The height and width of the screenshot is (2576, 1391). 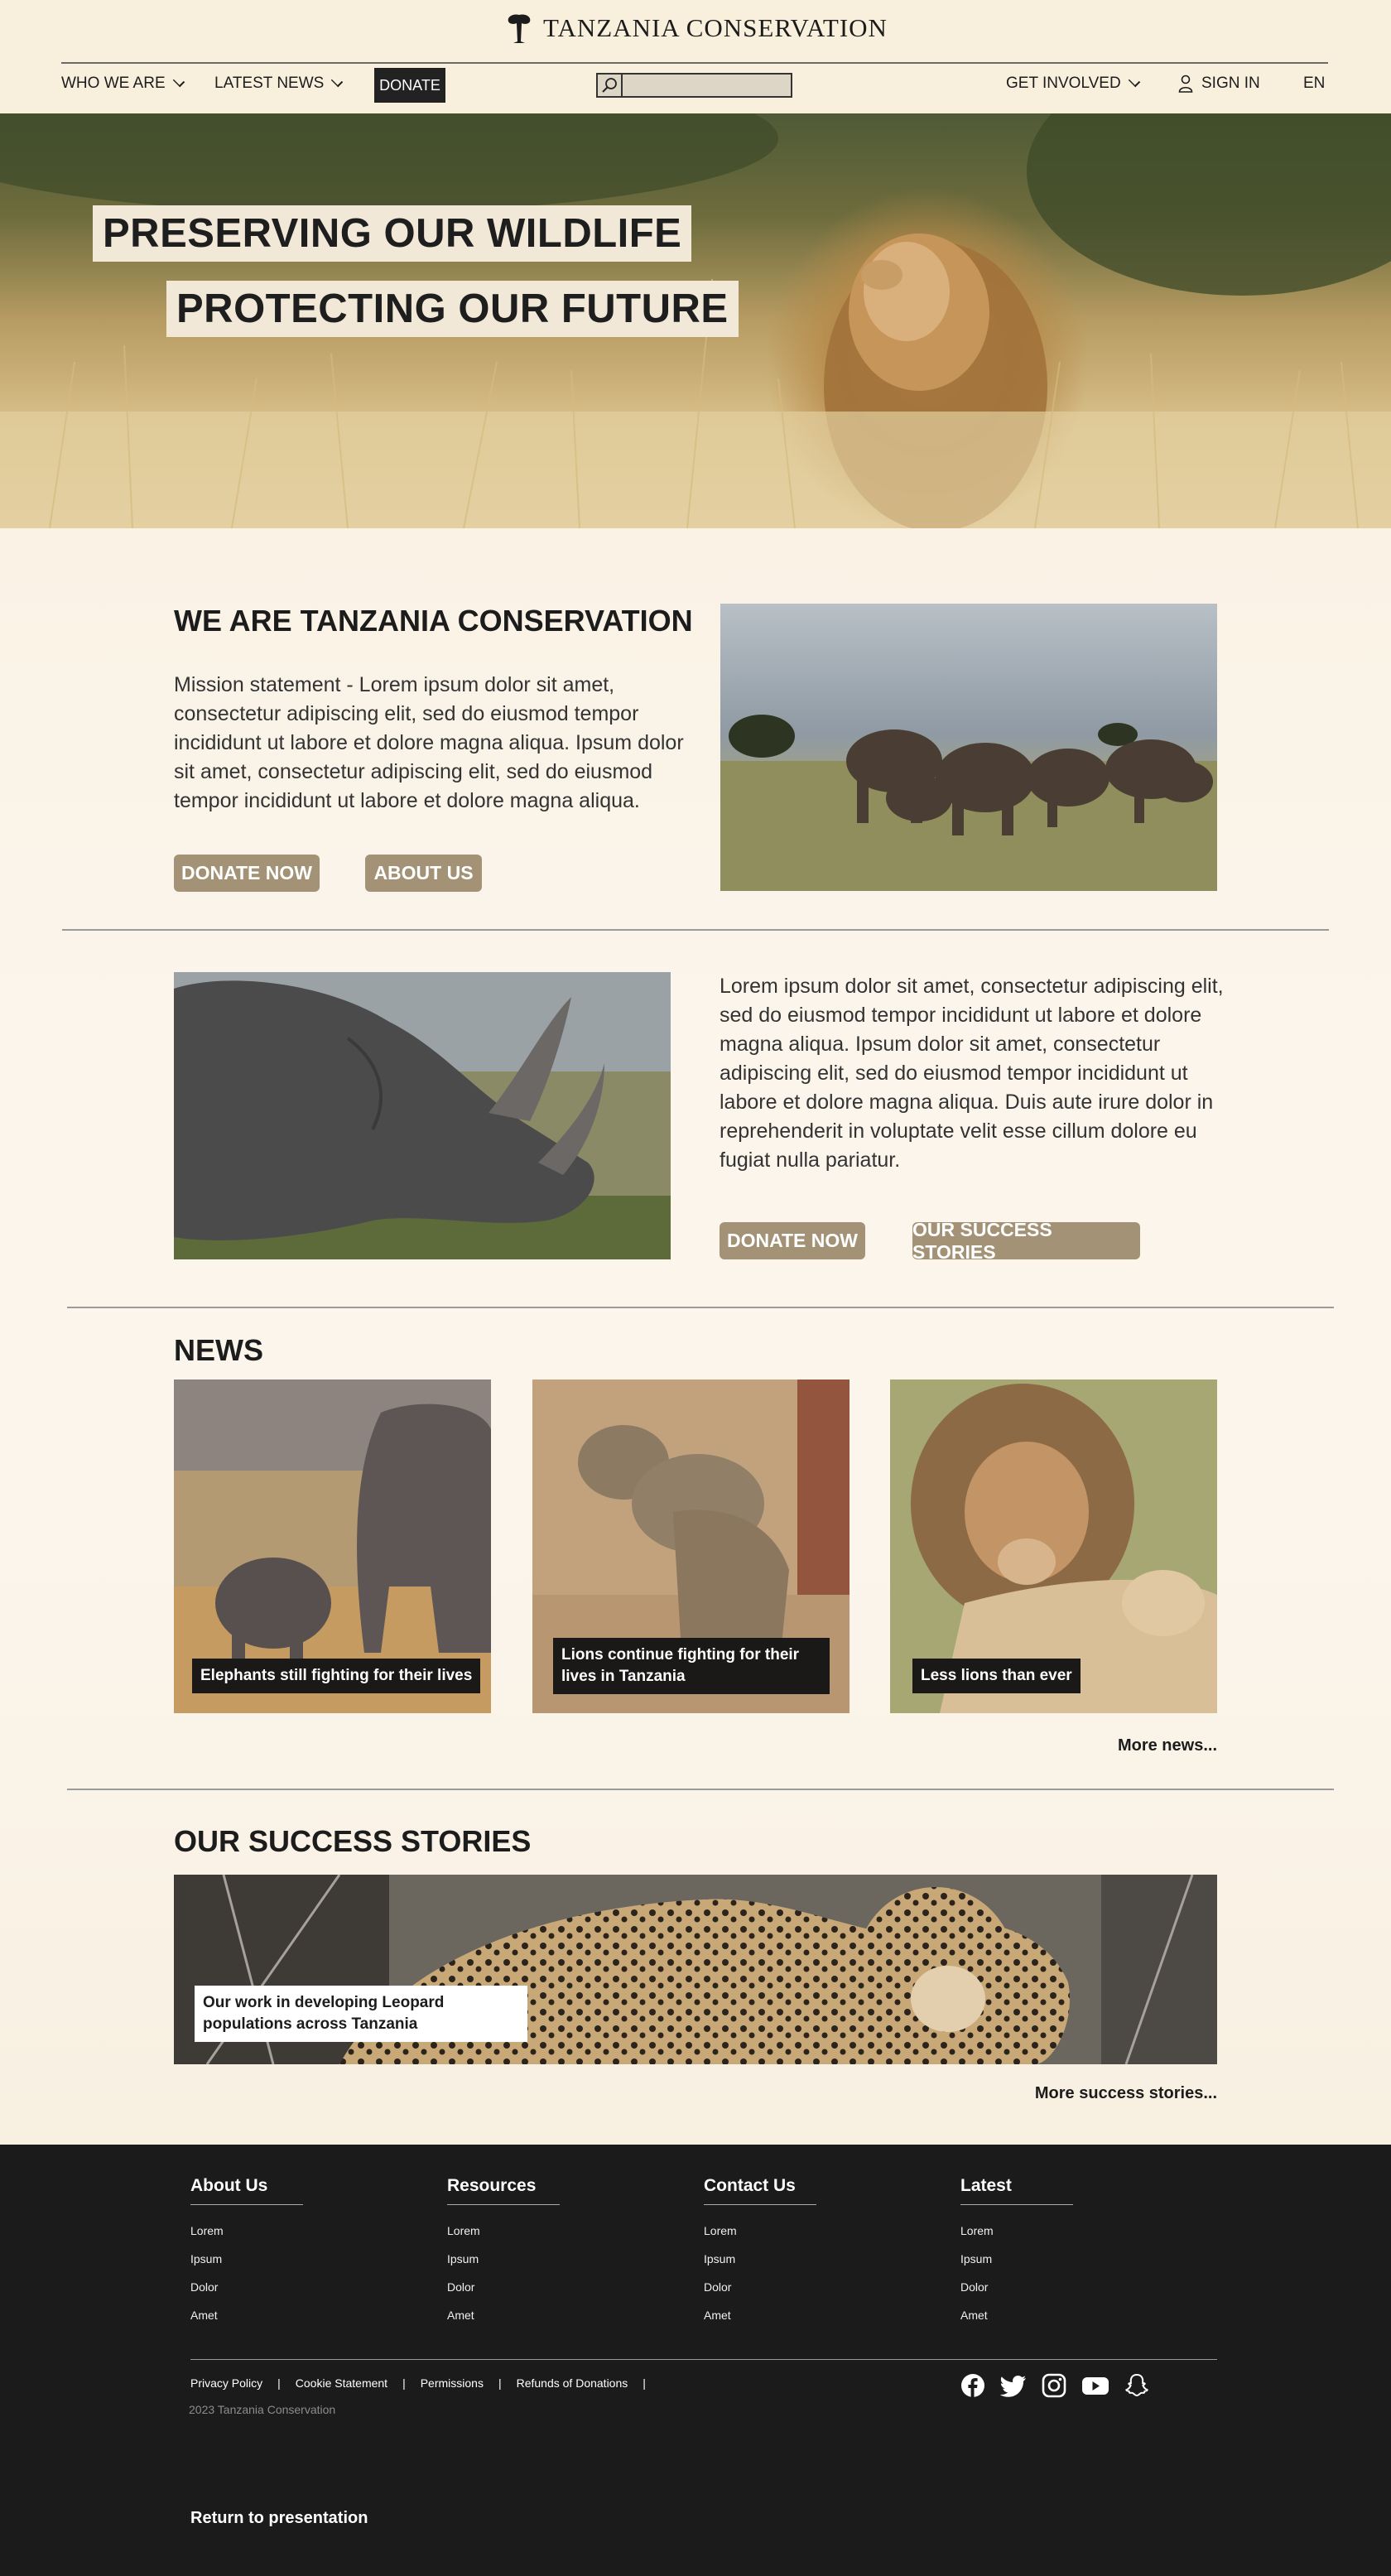 What do you see at coordinates (694, 63) in the screenshot?
I see `header-divider` at bounding box center [694, 63].